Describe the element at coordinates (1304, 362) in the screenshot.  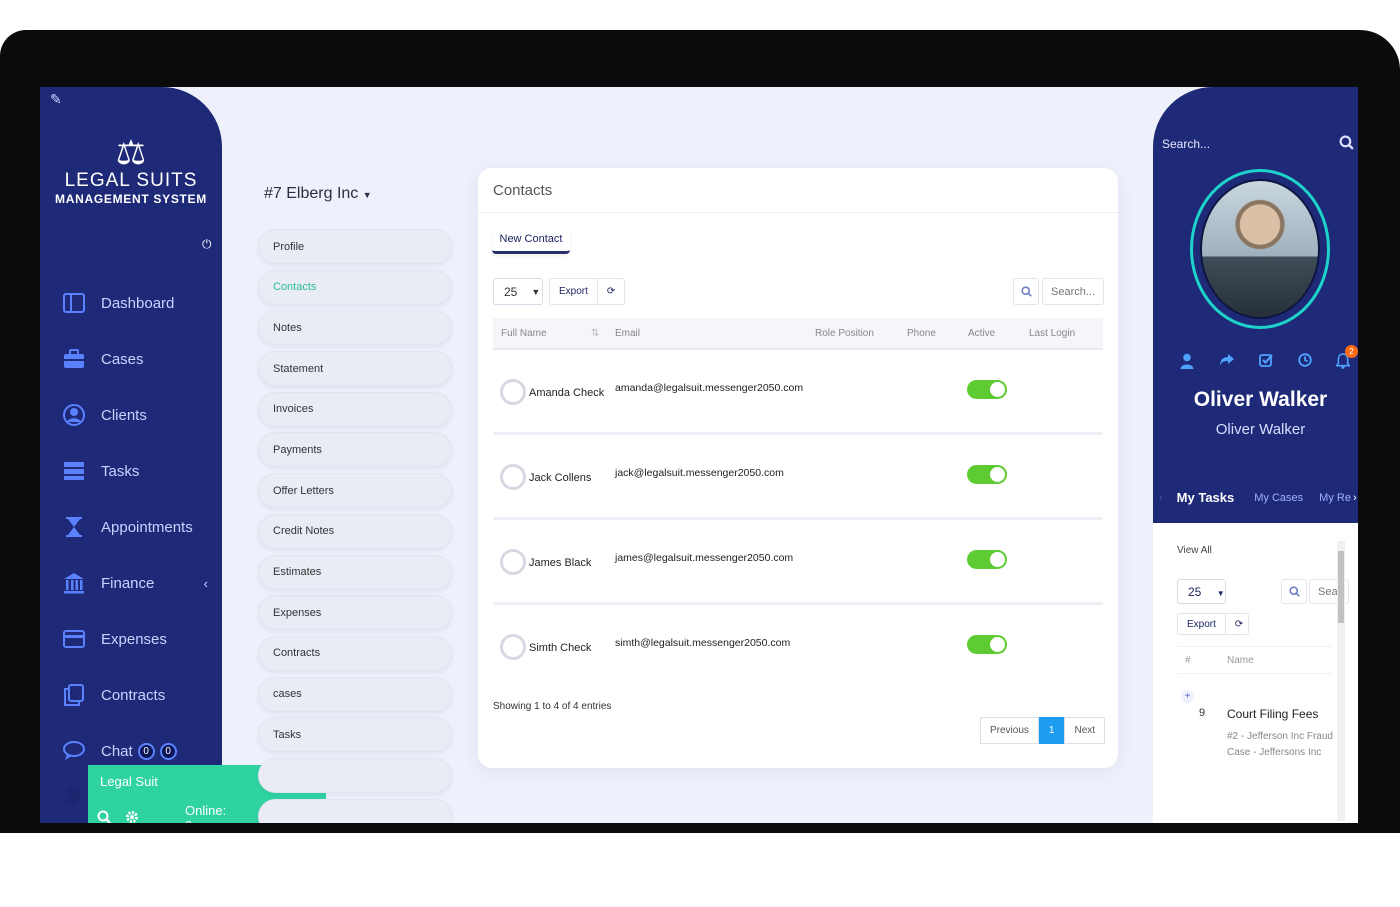
I see `clock-icon` at that location.